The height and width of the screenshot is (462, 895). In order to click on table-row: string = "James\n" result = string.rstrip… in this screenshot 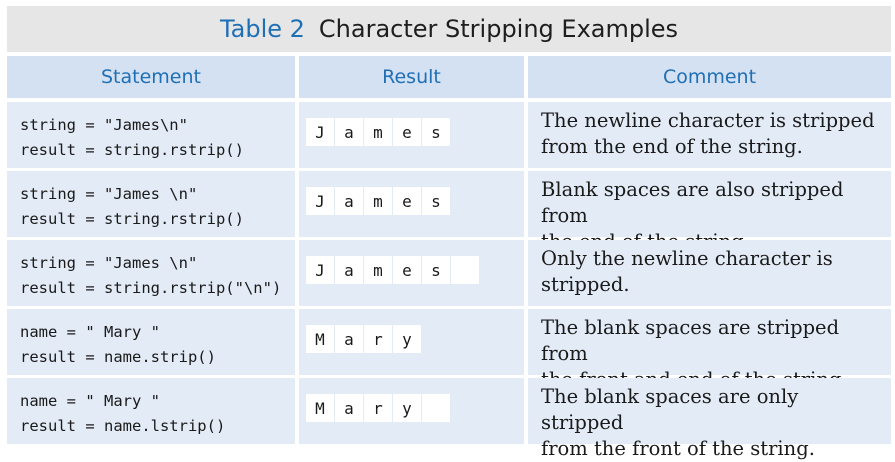, I will do `click(449, 135)`.